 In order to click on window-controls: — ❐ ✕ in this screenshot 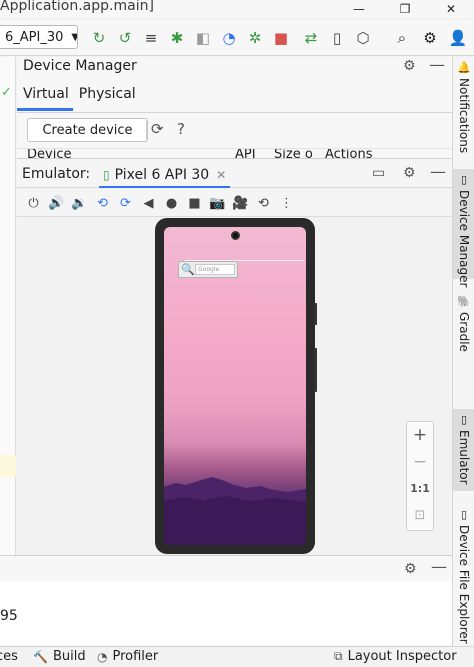, I will do `click(405, 9)`.